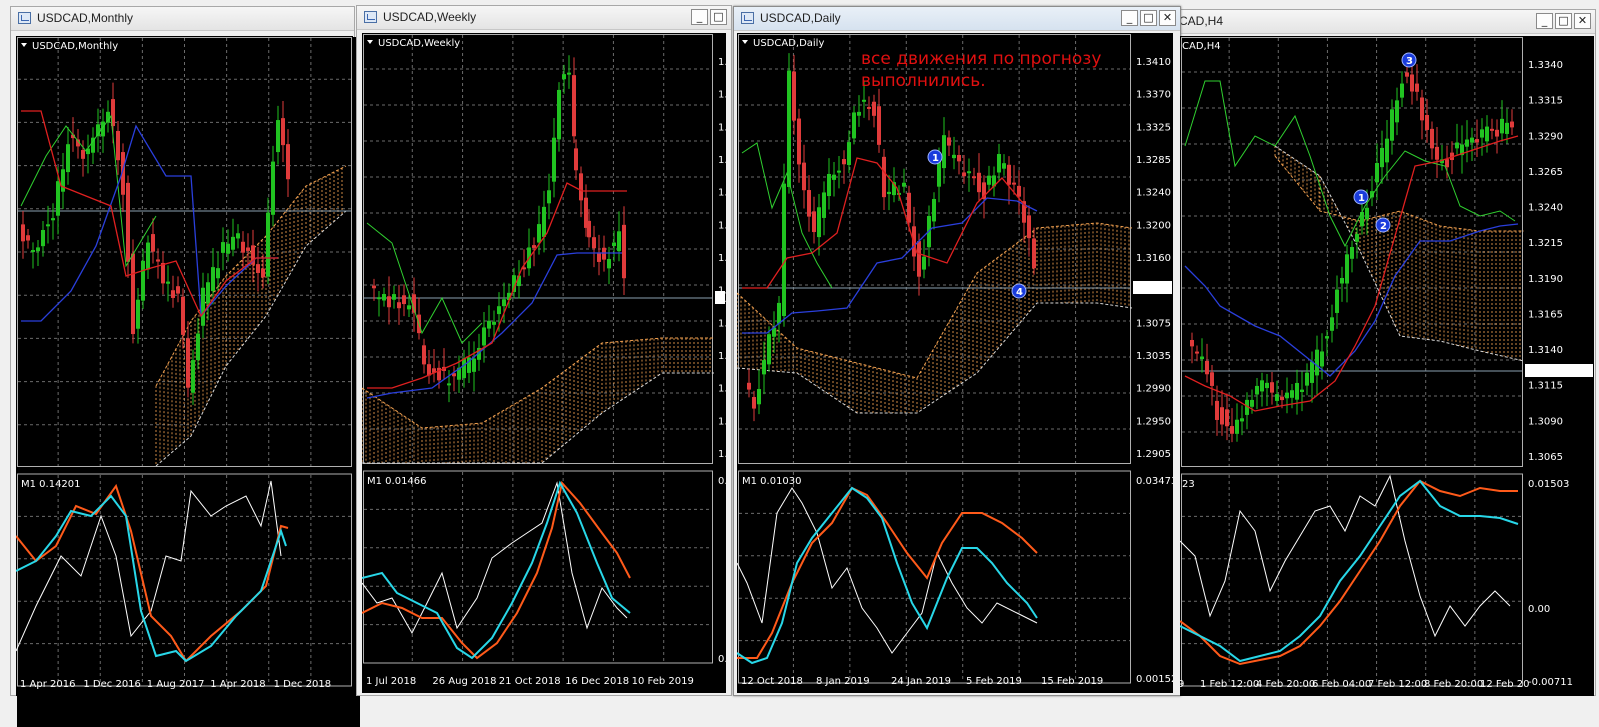 Image resolution: width=1599 pixels, height=727 pixels. What do you see at coordinates (182, 19) in the screenshot?
I see `titlebar-monthly: USDCAD,Monthly` at bounding box center [182, 19].